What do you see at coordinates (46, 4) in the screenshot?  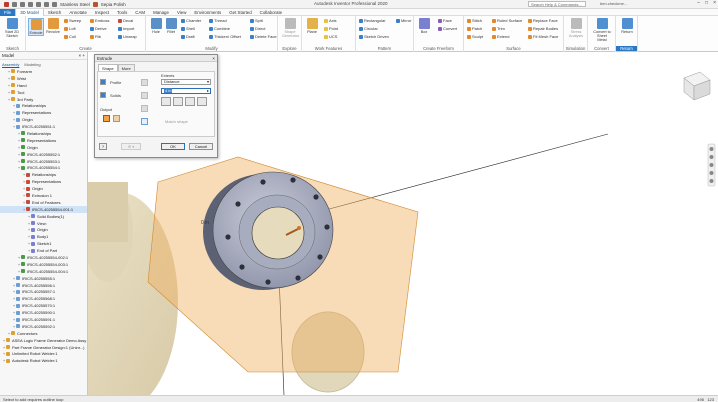 I see `redo-icon` at bounding box center [46, 4].